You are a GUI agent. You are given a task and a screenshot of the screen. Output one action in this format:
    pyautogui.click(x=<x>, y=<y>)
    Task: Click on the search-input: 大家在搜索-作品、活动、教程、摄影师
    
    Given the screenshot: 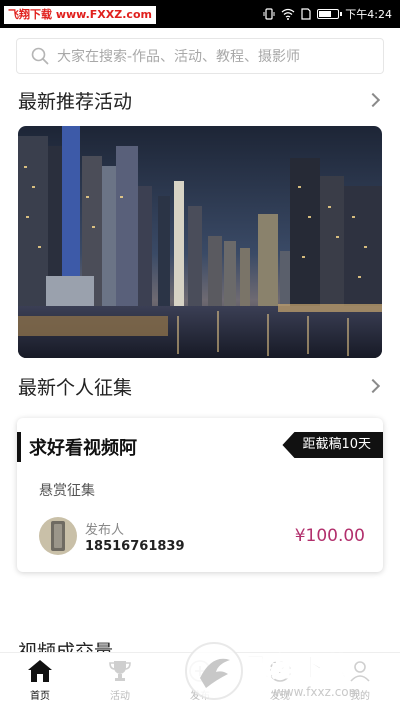 What is the action you would take?
    pyautogui.click(x=200, y=56)
    